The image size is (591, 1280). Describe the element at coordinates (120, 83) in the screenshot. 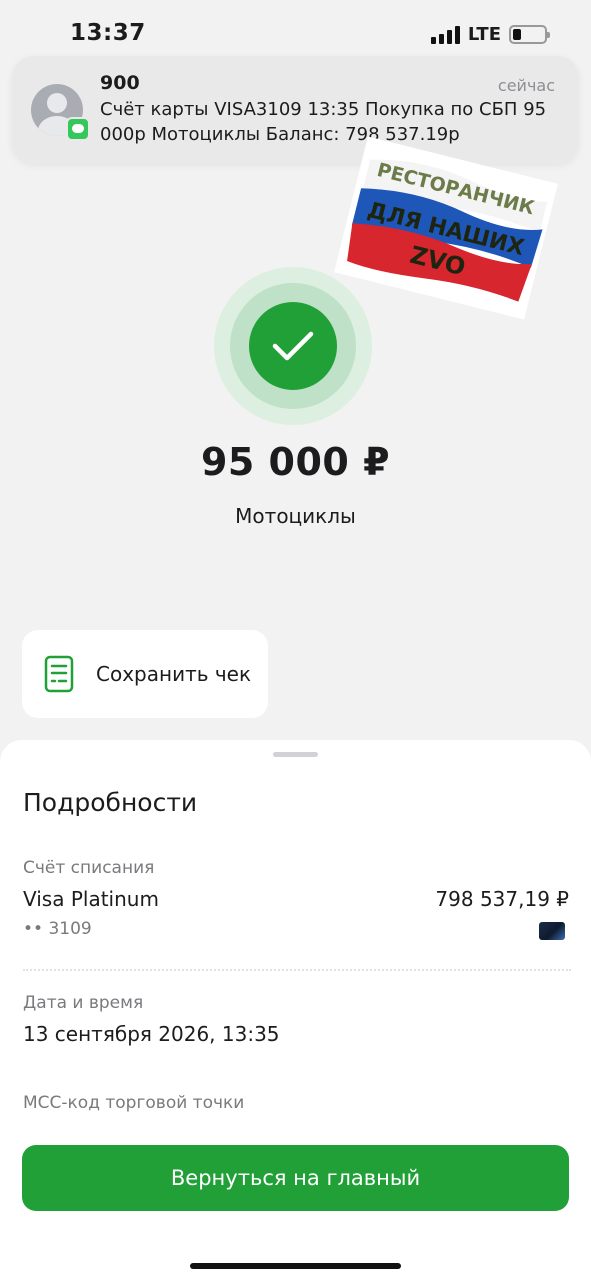

I see `notification-sender: 900` at that location.